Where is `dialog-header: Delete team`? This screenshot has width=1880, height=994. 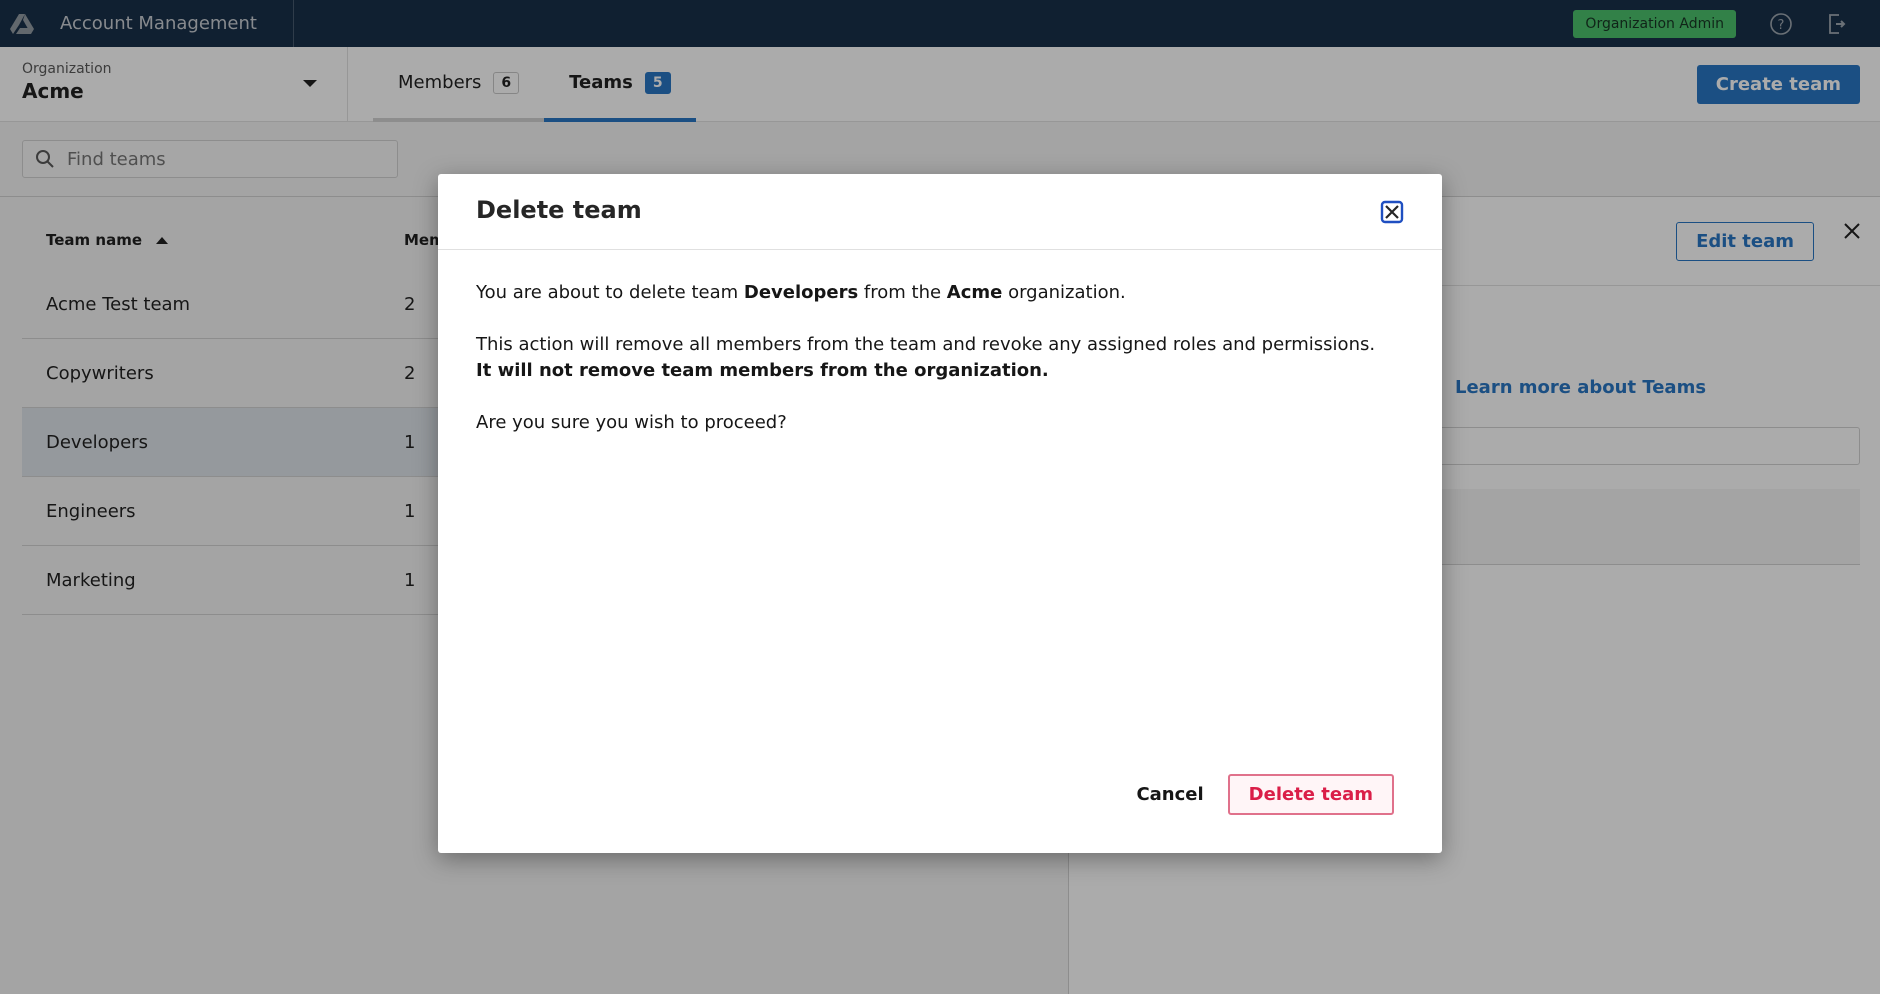
dialog-header: Delete team is located at coordinates (940, 212).